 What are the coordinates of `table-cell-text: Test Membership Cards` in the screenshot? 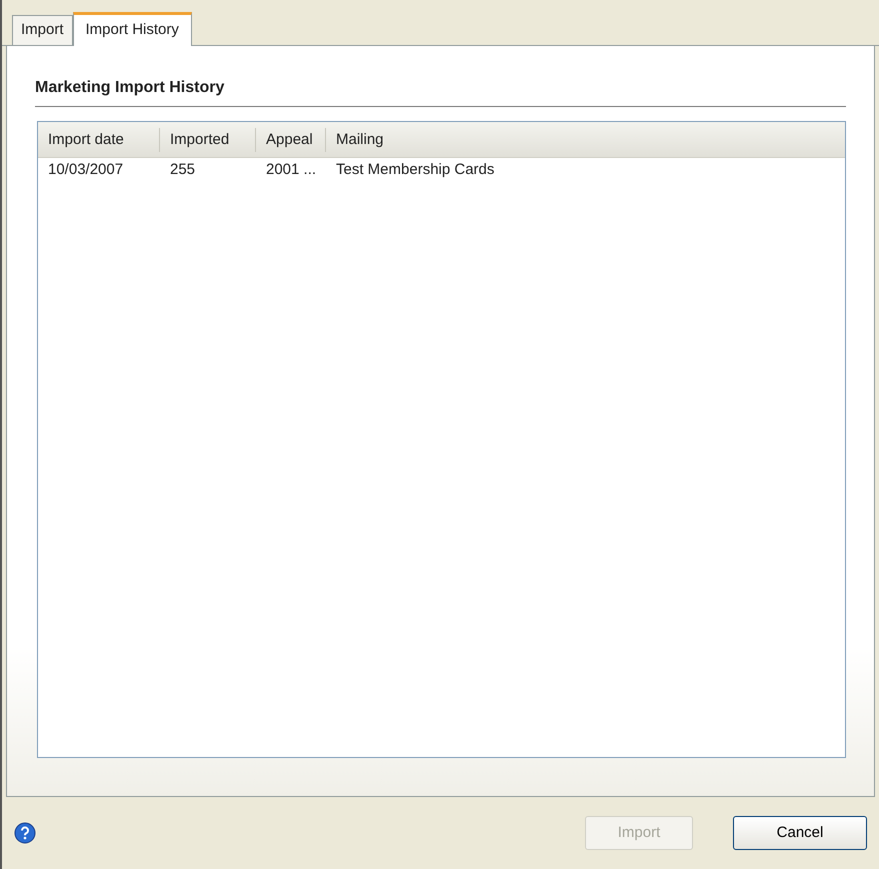 It's located at (415, 170).